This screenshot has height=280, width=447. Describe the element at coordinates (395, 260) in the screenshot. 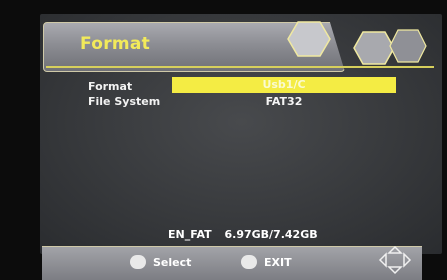

I see `dpad-icon` at that location.